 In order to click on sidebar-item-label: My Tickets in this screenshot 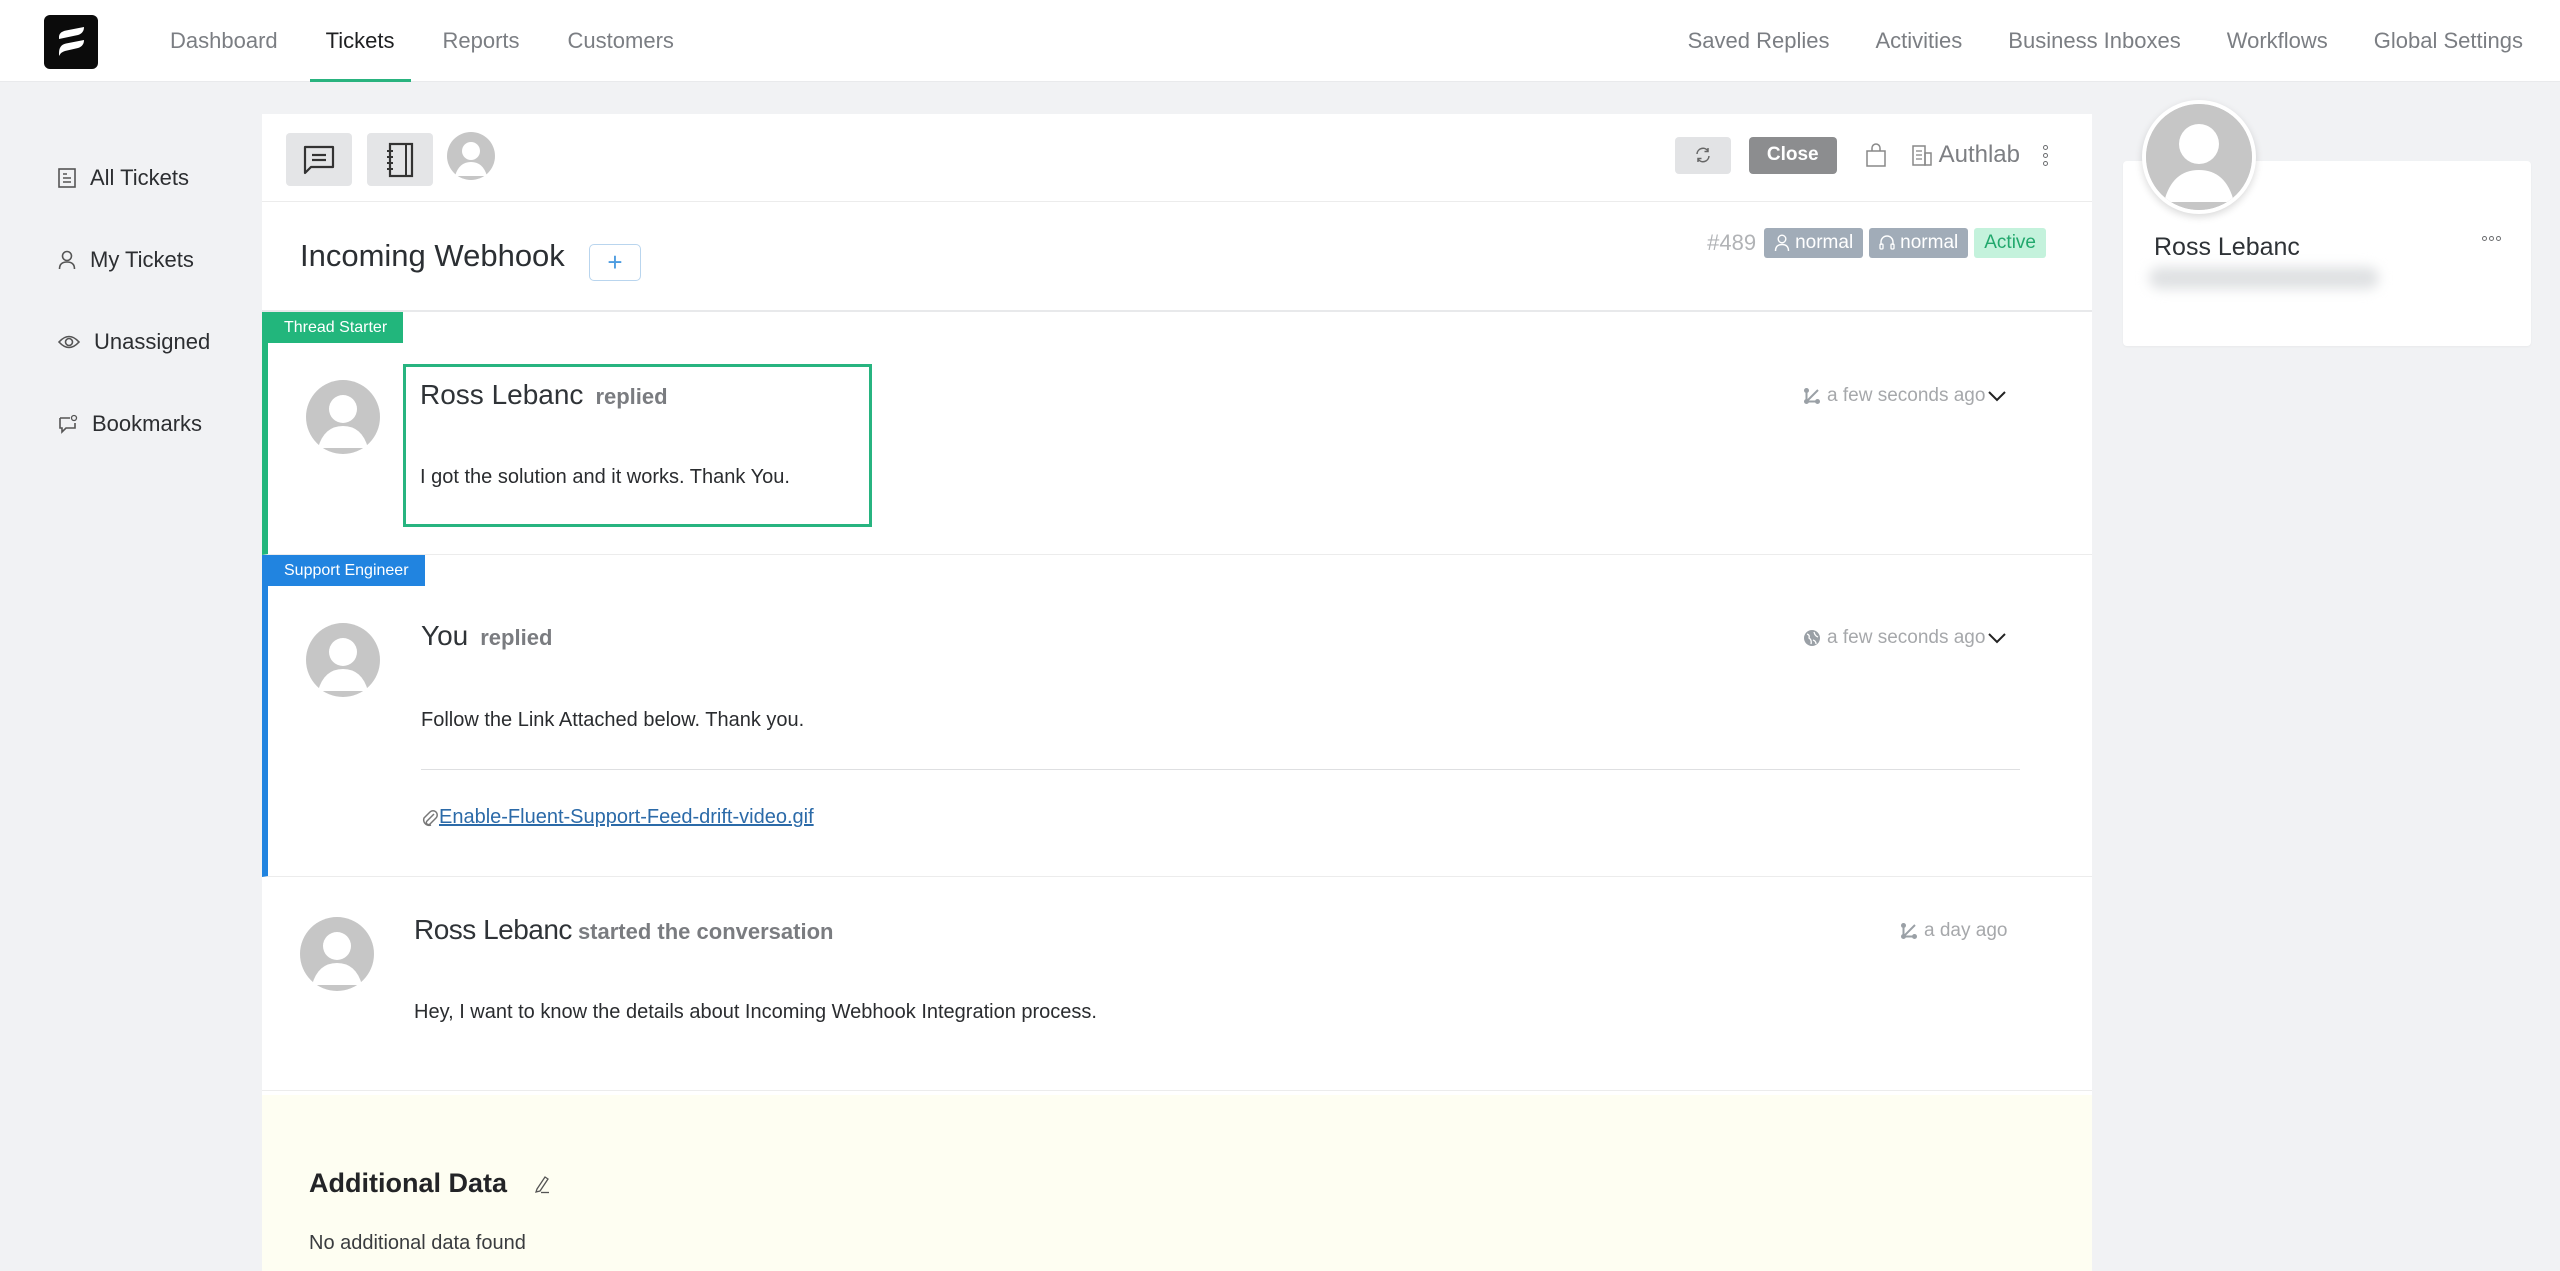, I will do `click(142, 259)`.